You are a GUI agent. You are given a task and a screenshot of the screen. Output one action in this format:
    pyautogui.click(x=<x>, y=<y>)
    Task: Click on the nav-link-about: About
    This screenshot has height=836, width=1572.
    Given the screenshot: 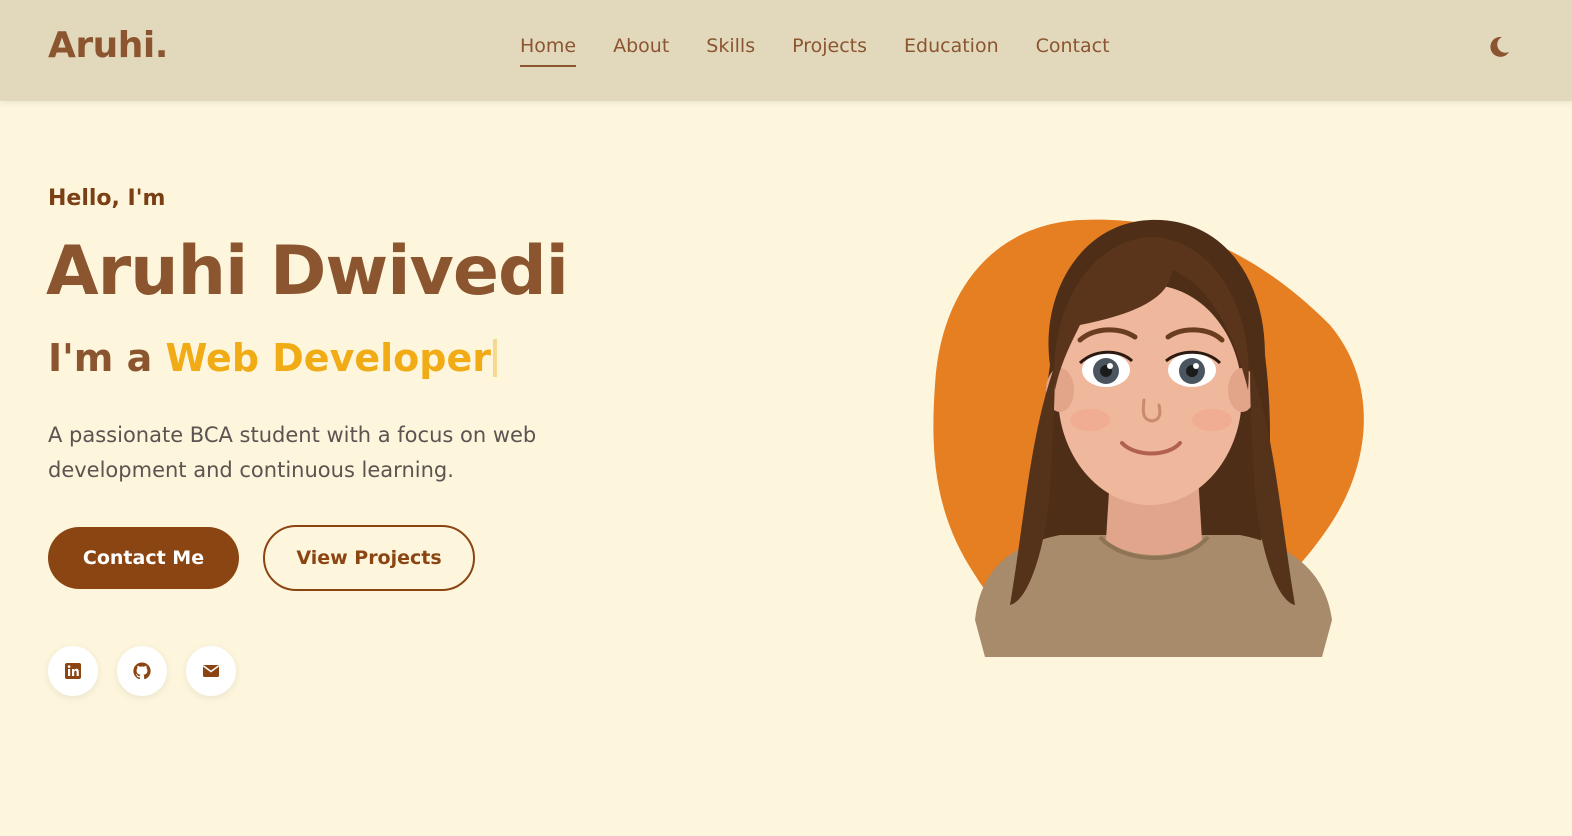 What is the action you would take?
    pyautogui.click(x=641, y=46)
    